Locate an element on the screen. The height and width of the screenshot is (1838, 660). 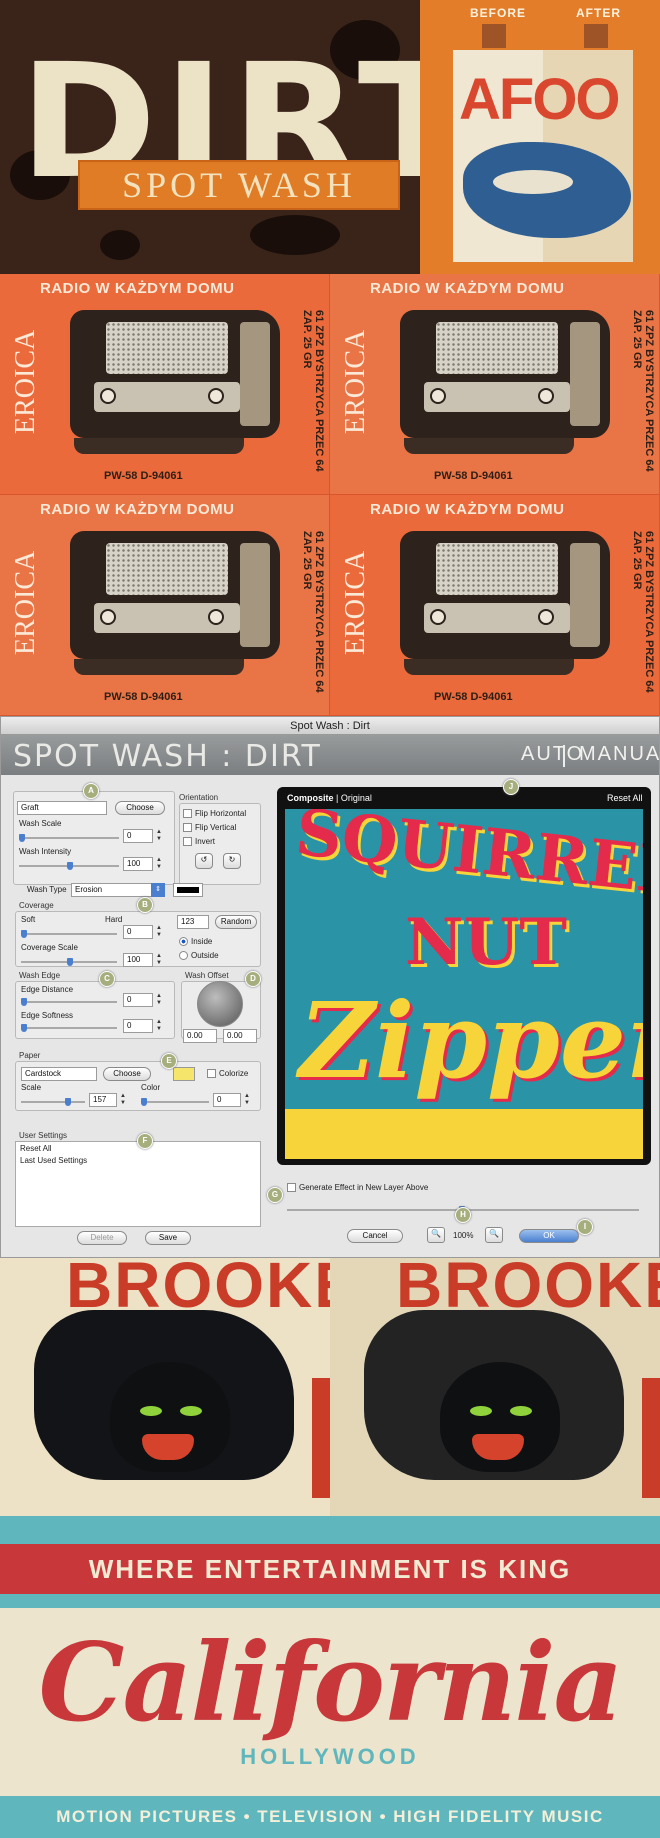
tagline: WHERE ENTERTAINMENT IS KING is located at coordinates (330, 1569).